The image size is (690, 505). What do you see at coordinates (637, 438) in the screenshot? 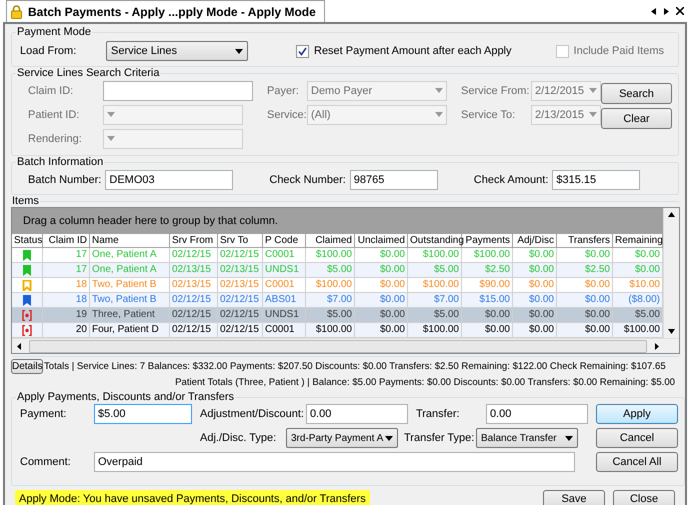
I see `action-button: Cancel` at bounding box center [637, 438].